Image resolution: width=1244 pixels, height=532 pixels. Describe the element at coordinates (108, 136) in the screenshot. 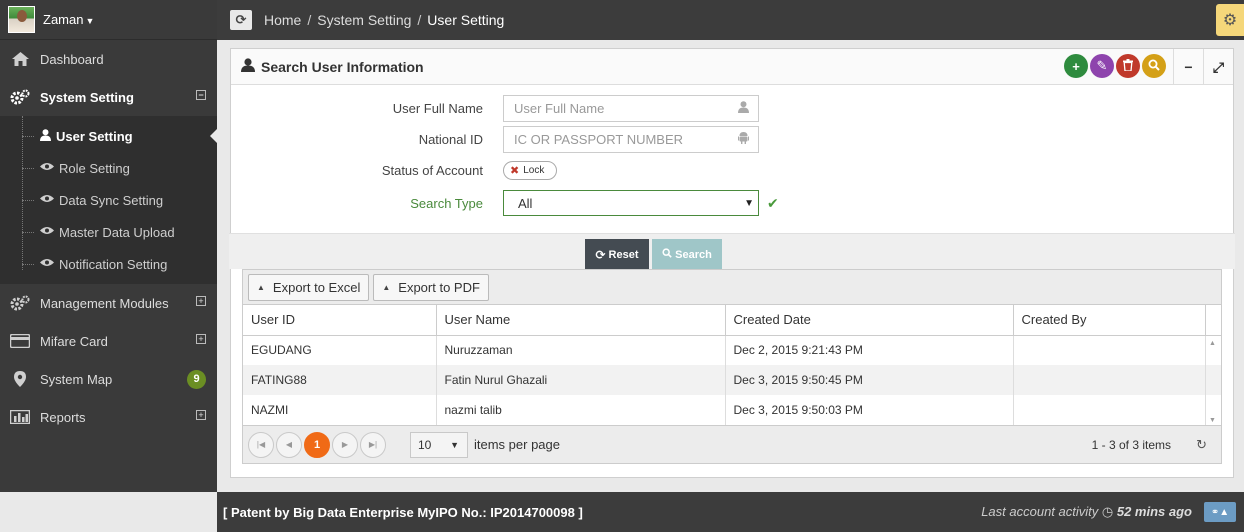

I see `sidebar-item-user-setting: User Setting` at that location.